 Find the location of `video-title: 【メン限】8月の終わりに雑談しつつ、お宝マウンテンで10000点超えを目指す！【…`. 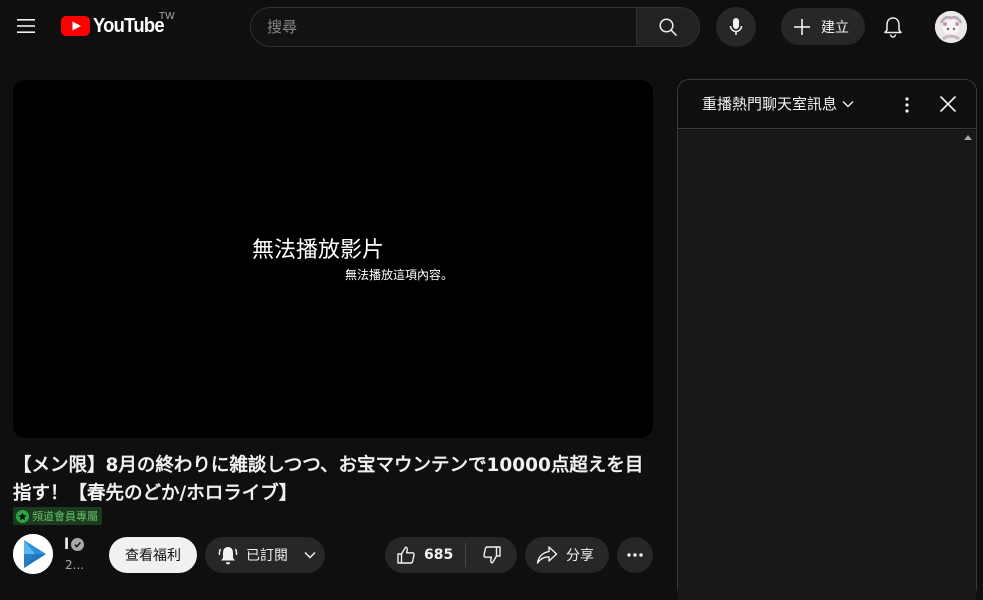

video-title: 【メン限】8月の終わりに雑談しつつ、お宝マウンテンで10000点超えを目指す！【… is located at coordinates (328, 479).